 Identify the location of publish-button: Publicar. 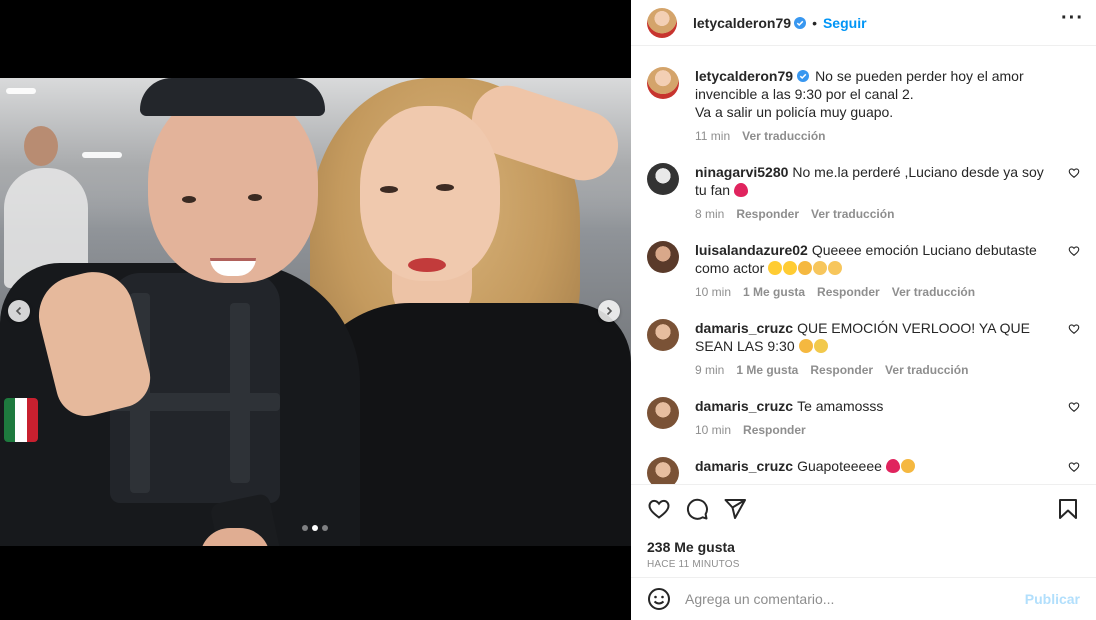
(1052, 599).